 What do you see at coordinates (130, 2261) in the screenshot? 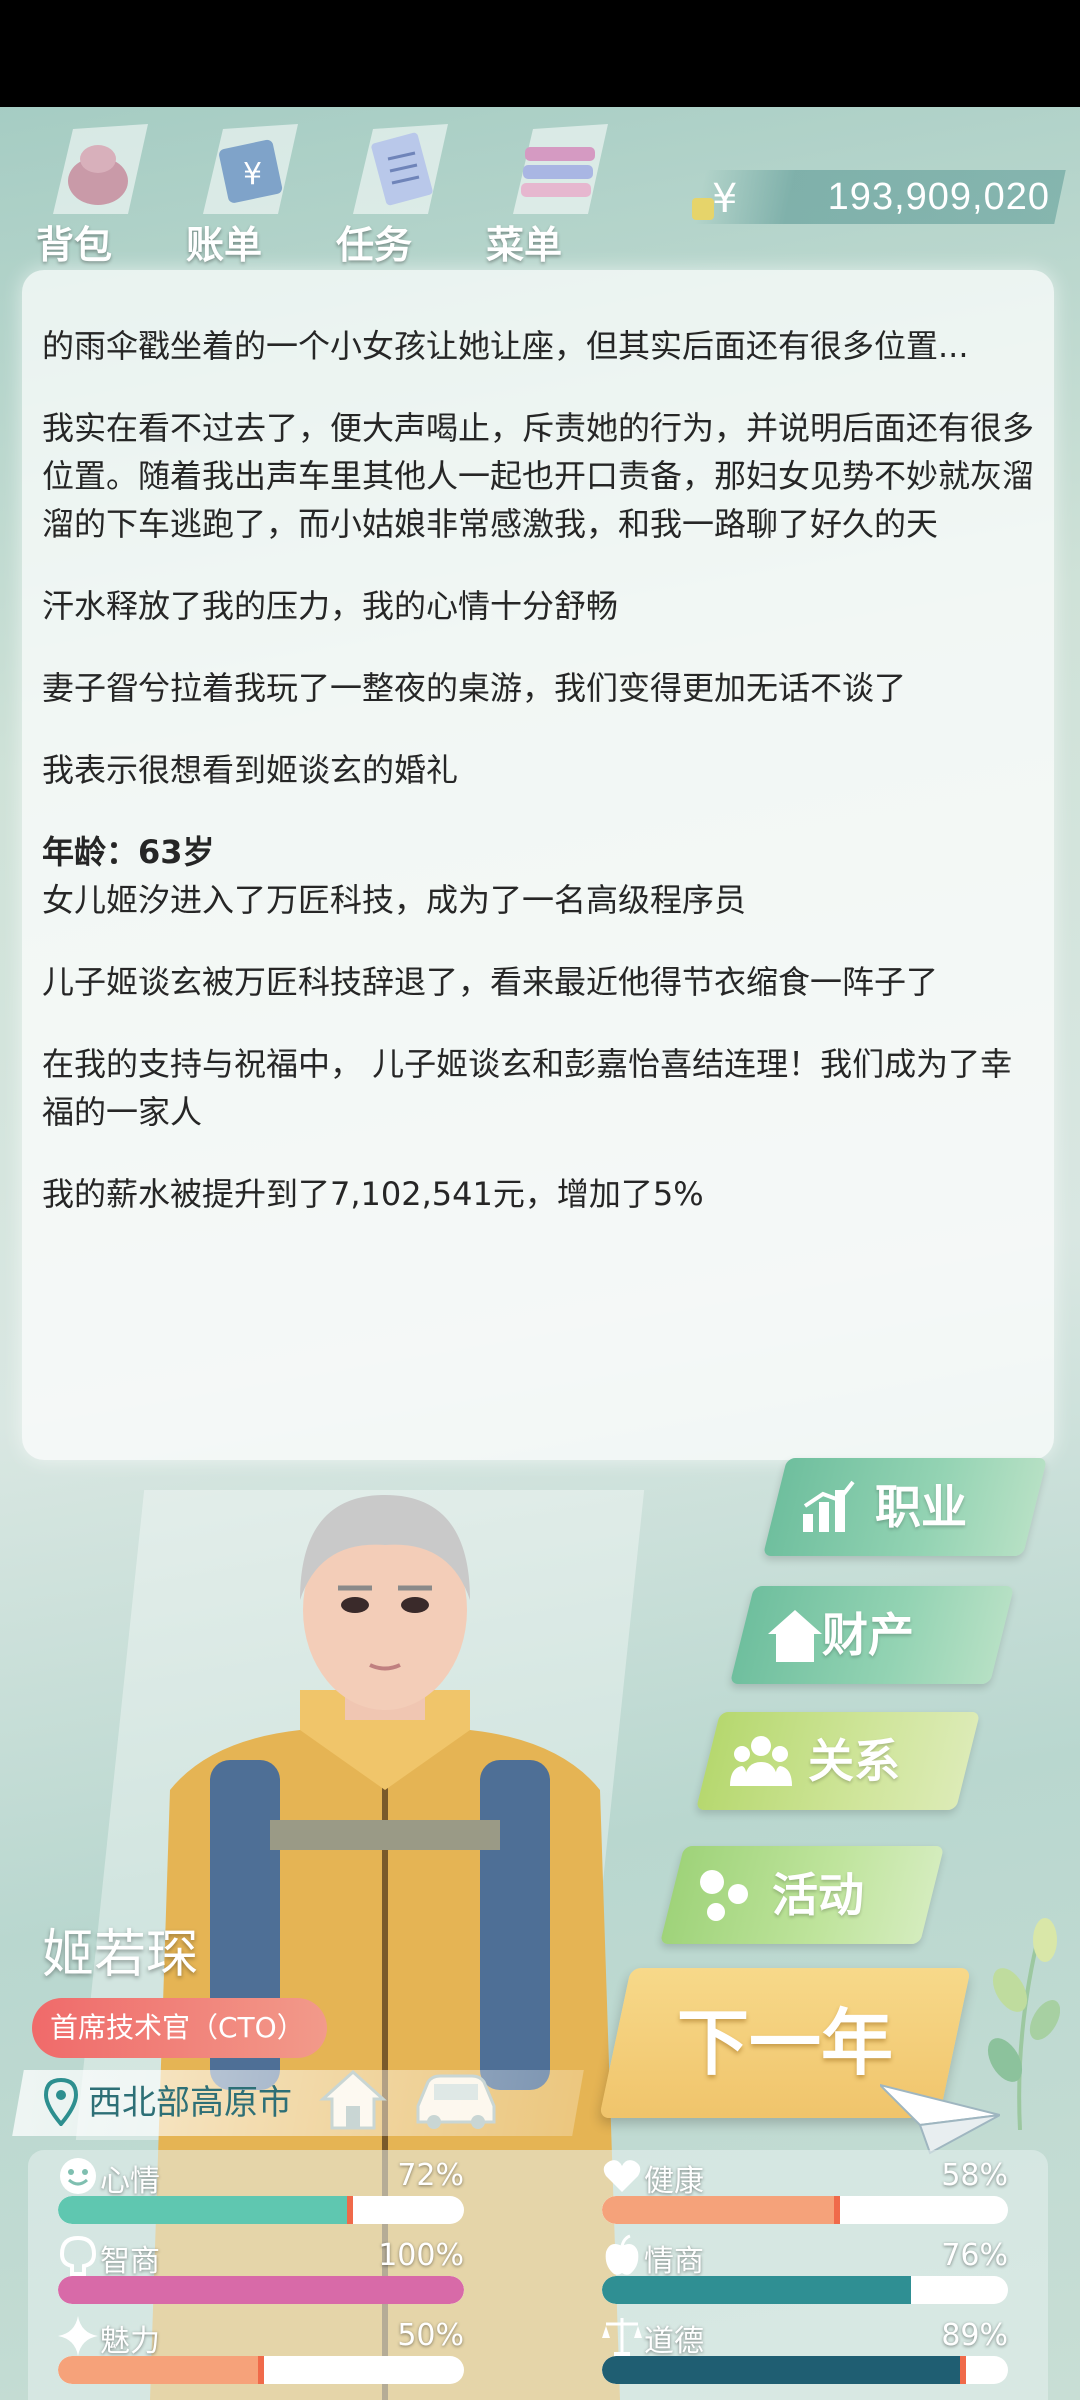
I see `stat-label: 智商` at bounding box center [130, 2261].